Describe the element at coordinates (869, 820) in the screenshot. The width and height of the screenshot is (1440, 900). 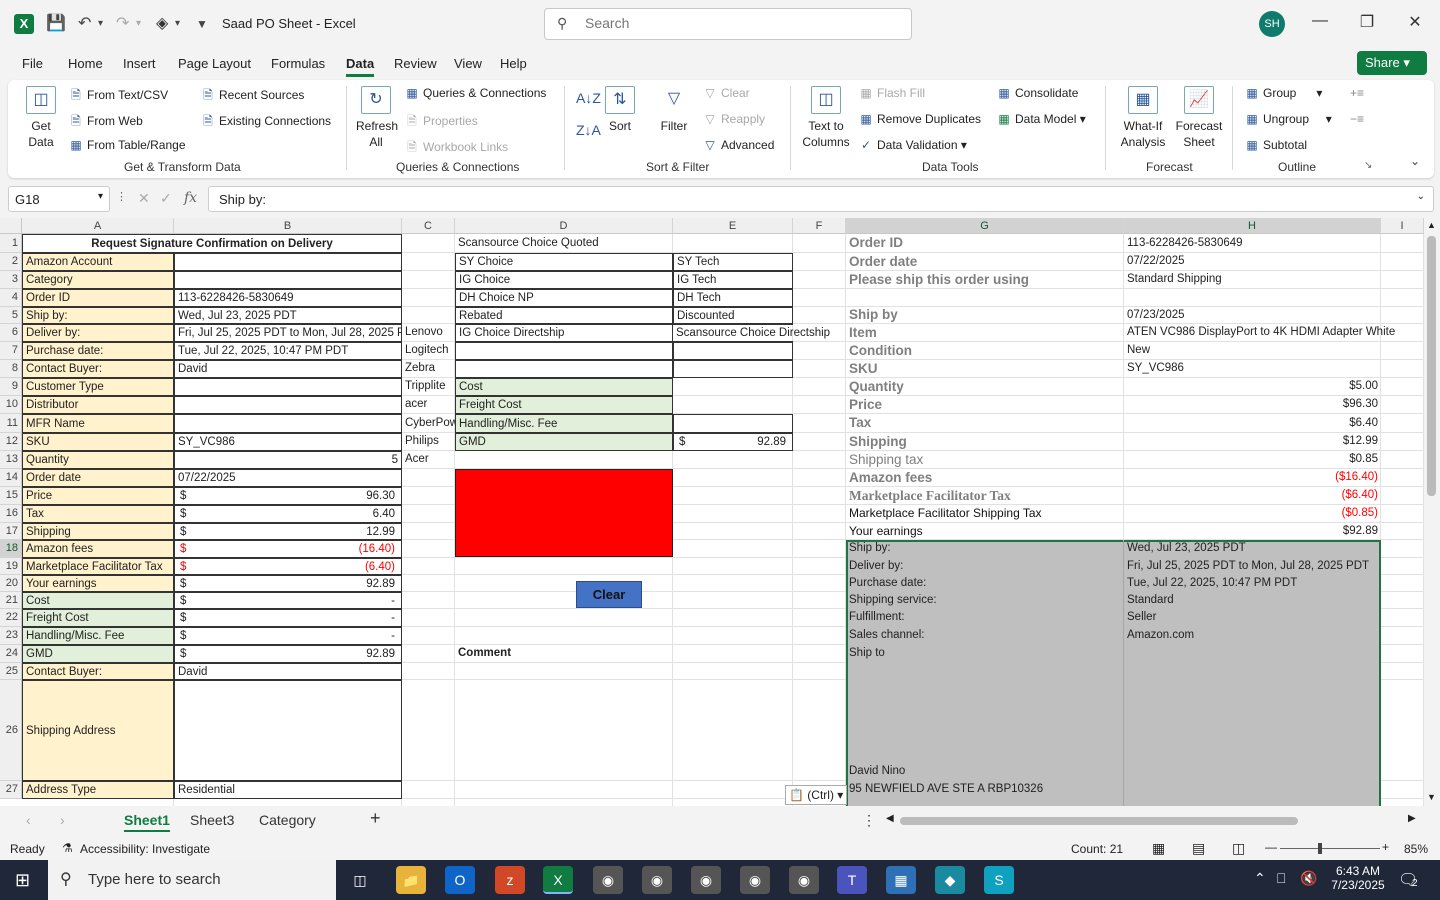
I see `tab-split-handle-icon: ⋮` at that location.